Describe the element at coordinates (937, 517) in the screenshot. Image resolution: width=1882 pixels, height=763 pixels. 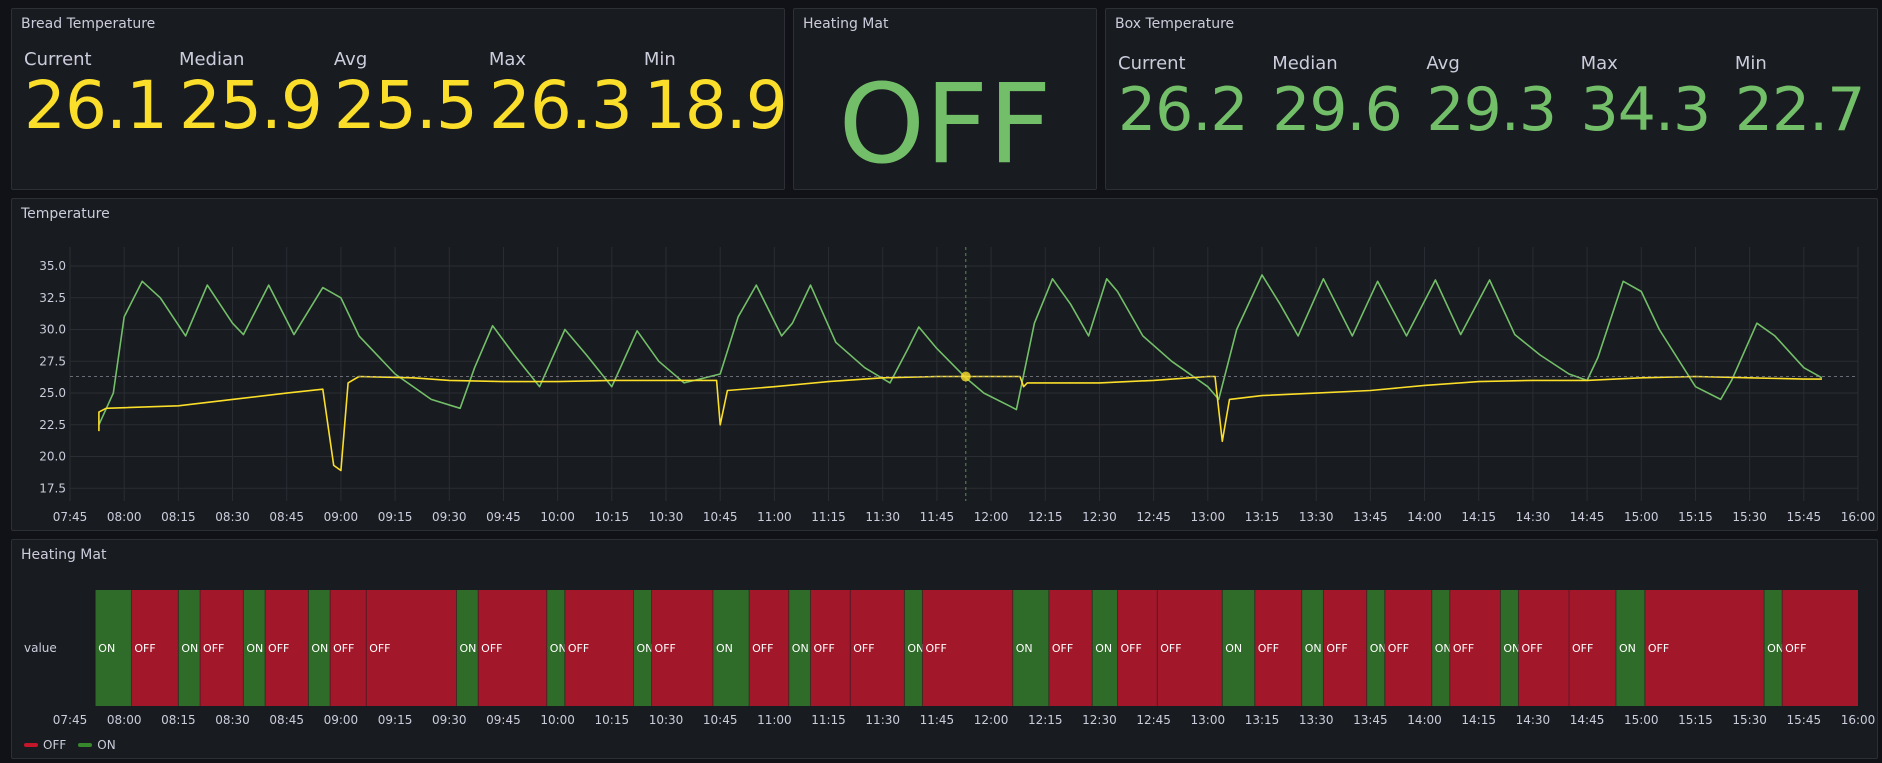
I see `x-tick-label: 11:45` at that location.